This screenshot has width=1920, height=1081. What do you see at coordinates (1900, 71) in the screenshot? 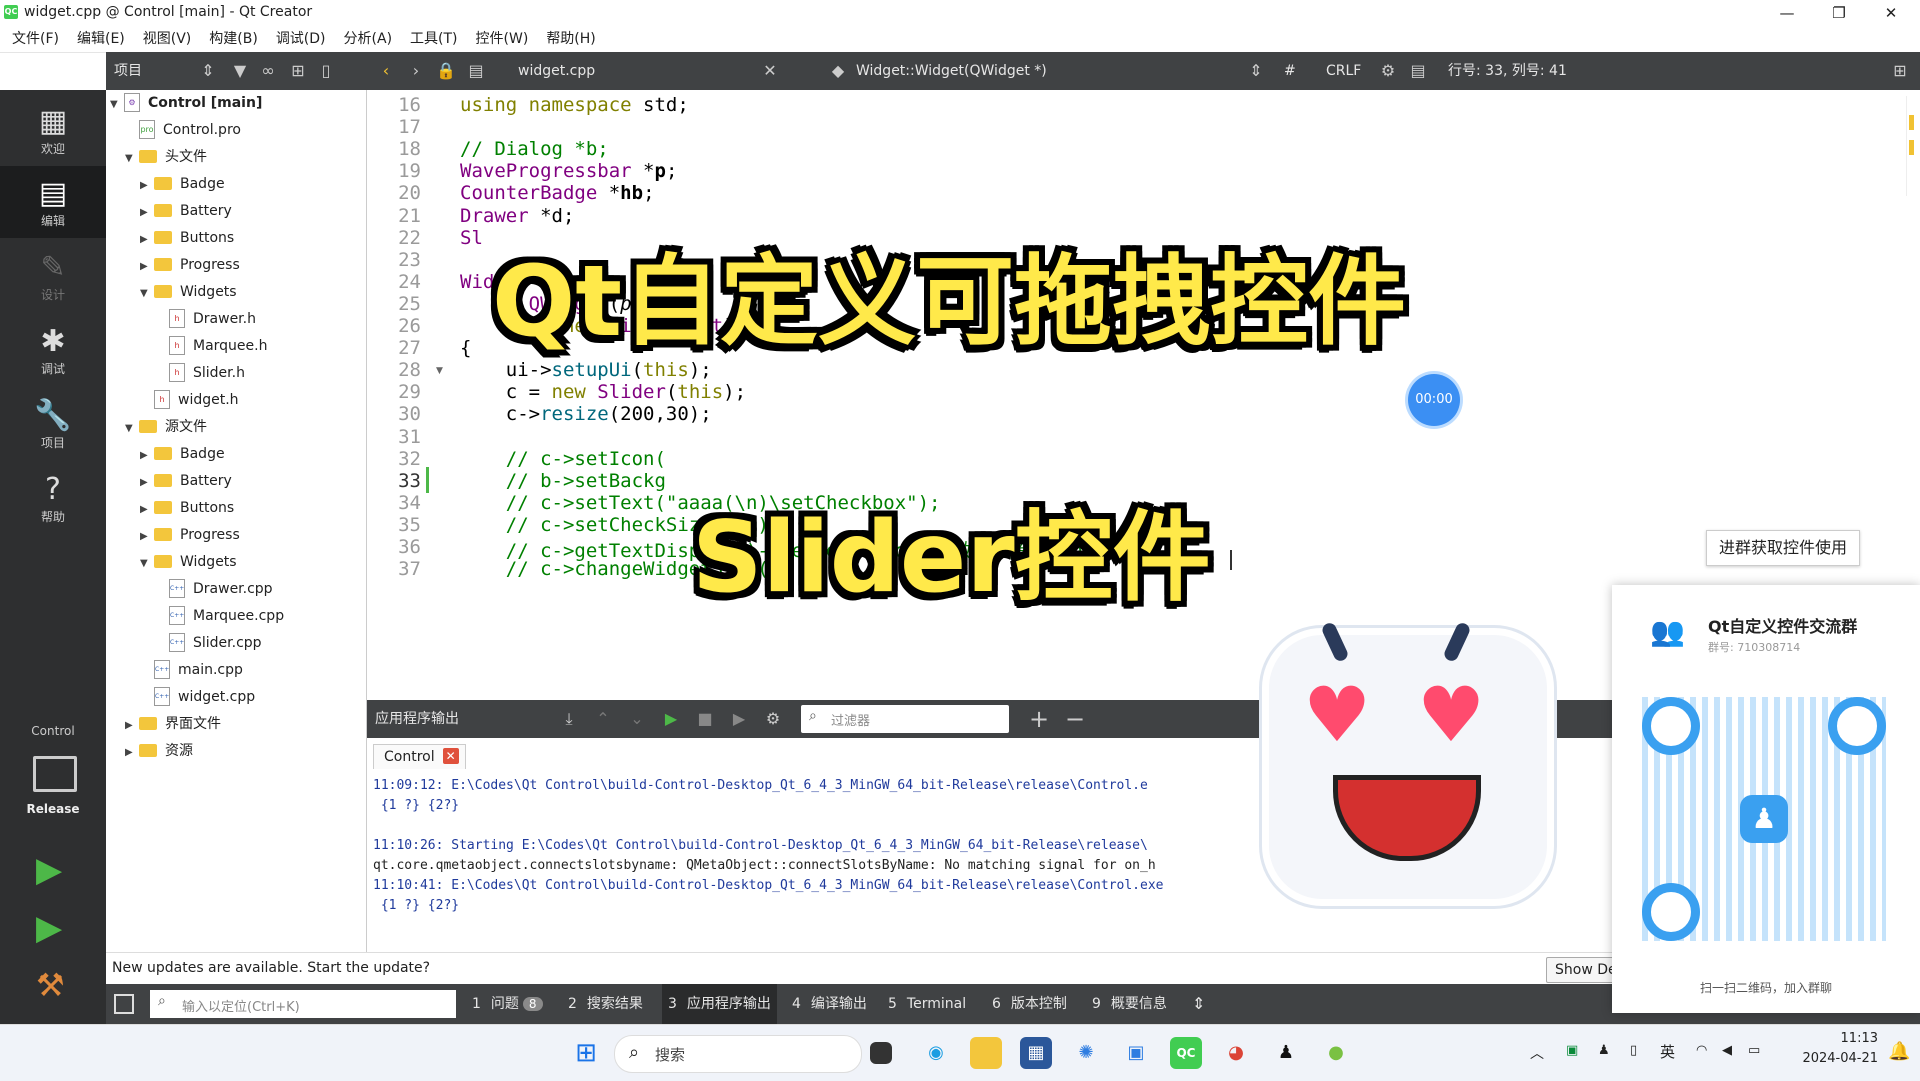
I see `split-editor-icon: ⊞` at bounding box center [1900, 71].